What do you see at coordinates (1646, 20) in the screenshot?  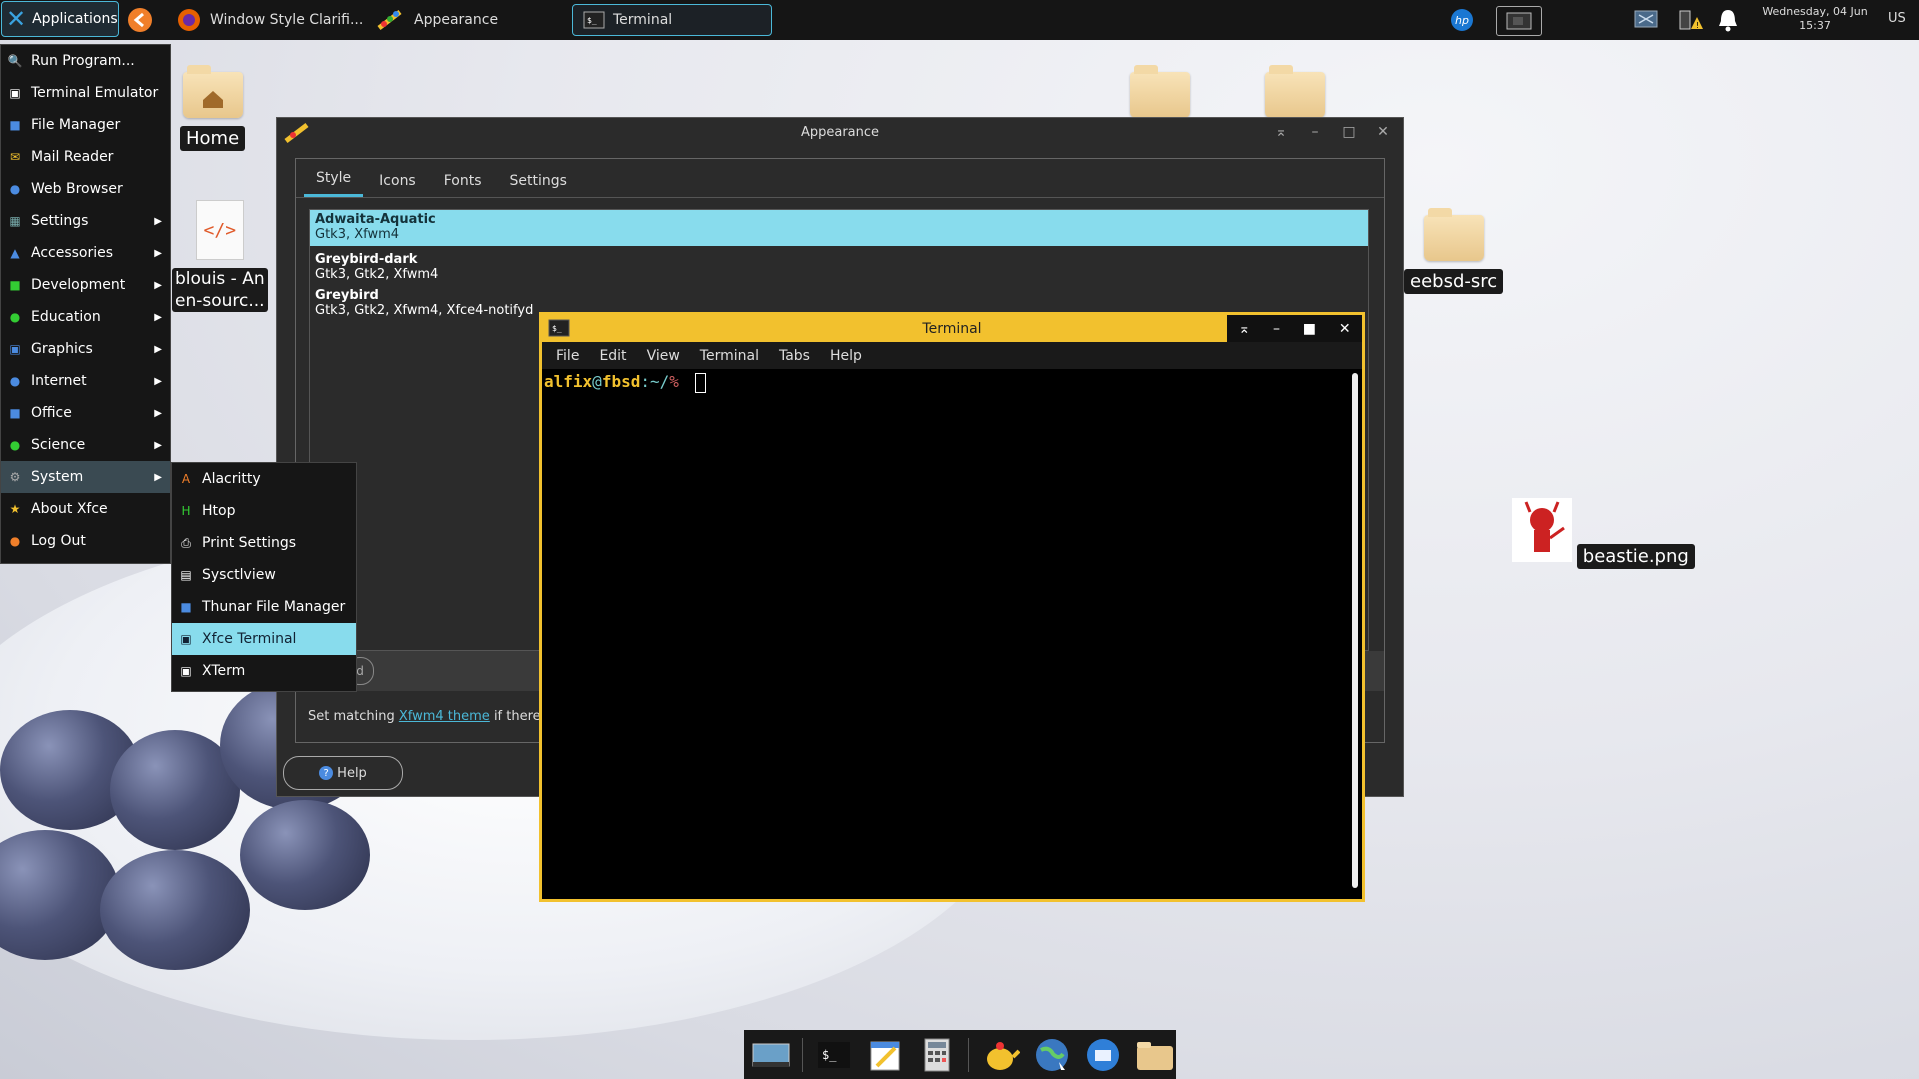 I see `display-icon` at bounding box center [1646, 20].